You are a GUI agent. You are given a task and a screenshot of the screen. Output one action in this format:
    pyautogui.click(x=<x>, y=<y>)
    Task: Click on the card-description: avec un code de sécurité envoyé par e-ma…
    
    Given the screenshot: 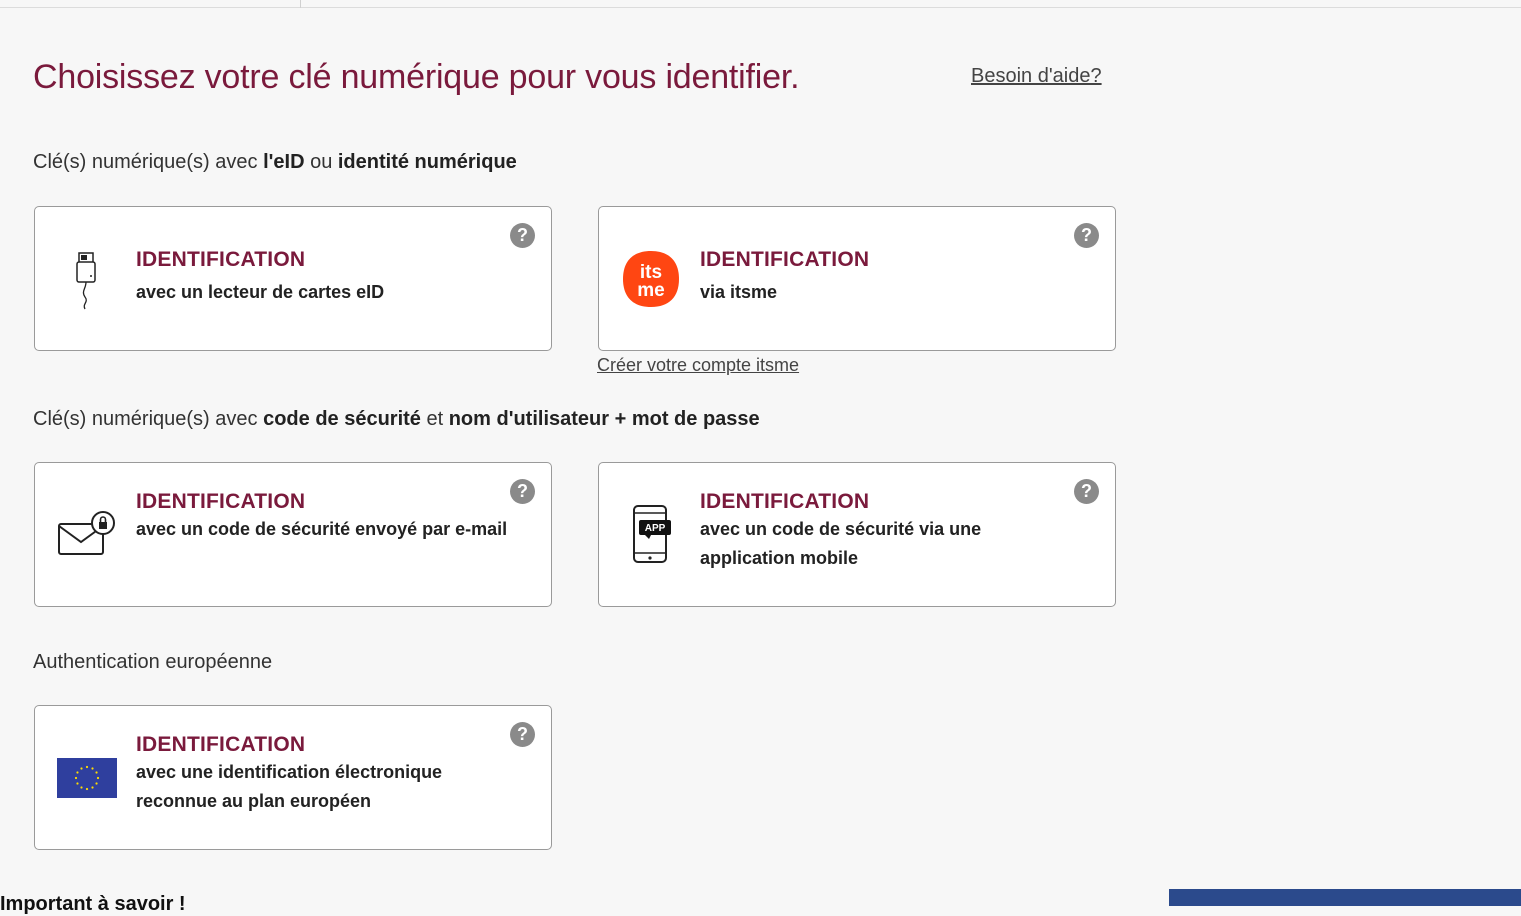 What is the action you would take?
    pyautogui.click(x=322, y=529)
    